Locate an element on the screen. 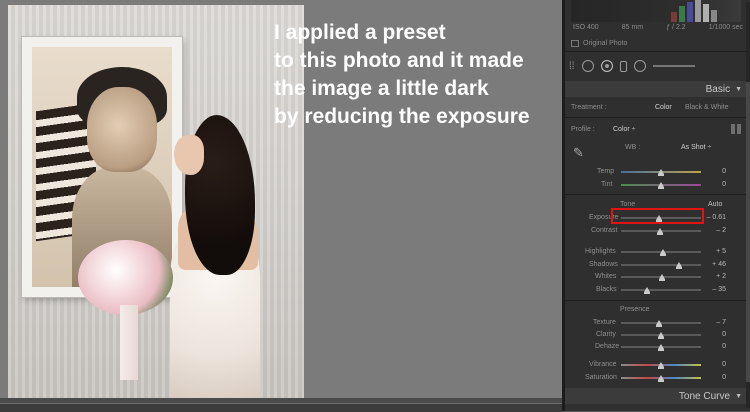 Image resolution: width=750 pixels, height=412 pixels. panel-scrollbar is located at coordinates (748, 205).